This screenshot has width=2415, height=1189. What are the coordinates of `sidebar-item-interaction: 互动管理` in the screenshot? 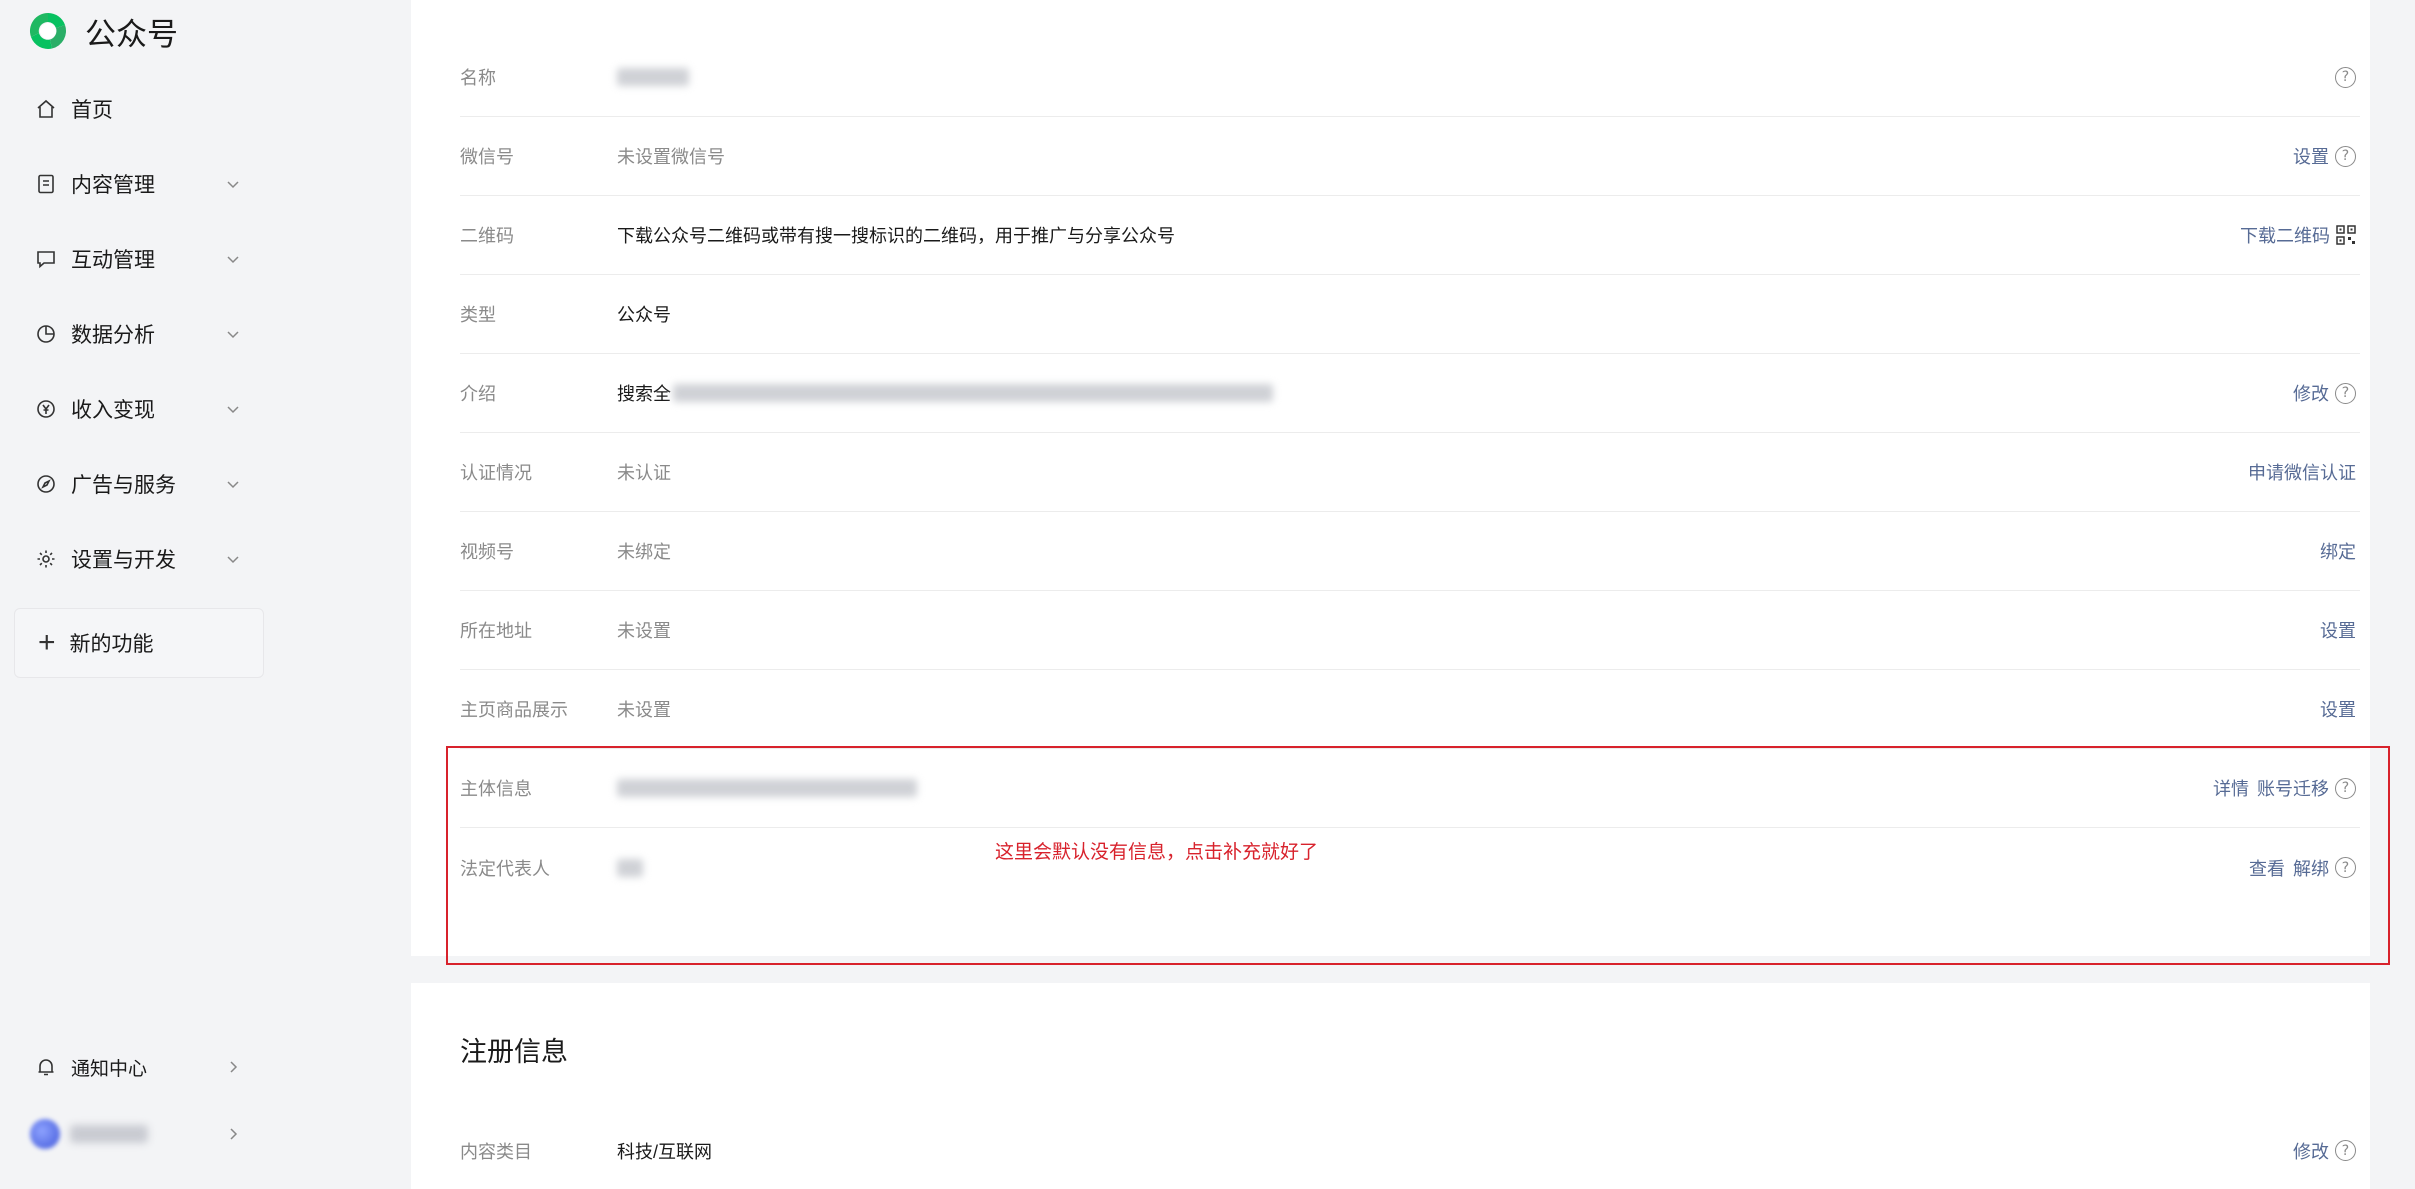 It's located at (130, 259).